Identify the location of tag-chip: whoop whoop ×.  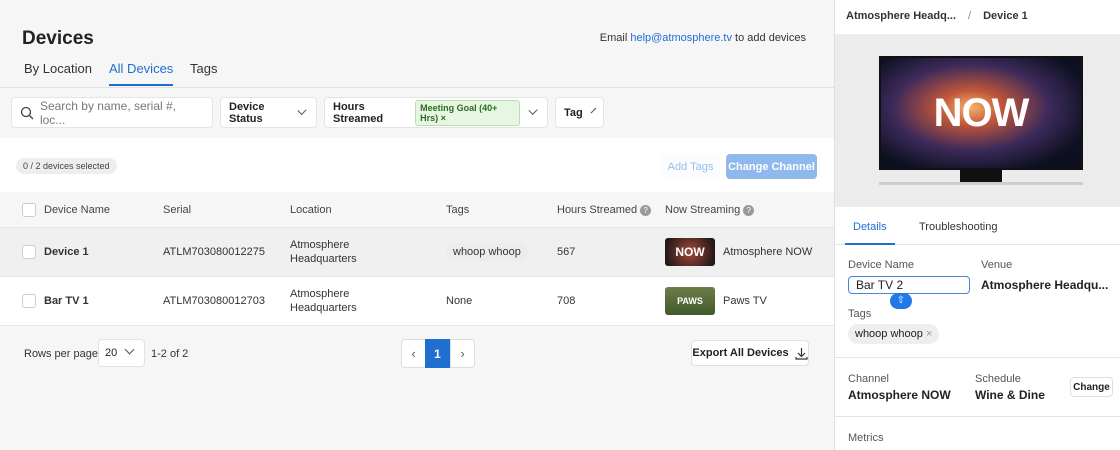
(894, 334).